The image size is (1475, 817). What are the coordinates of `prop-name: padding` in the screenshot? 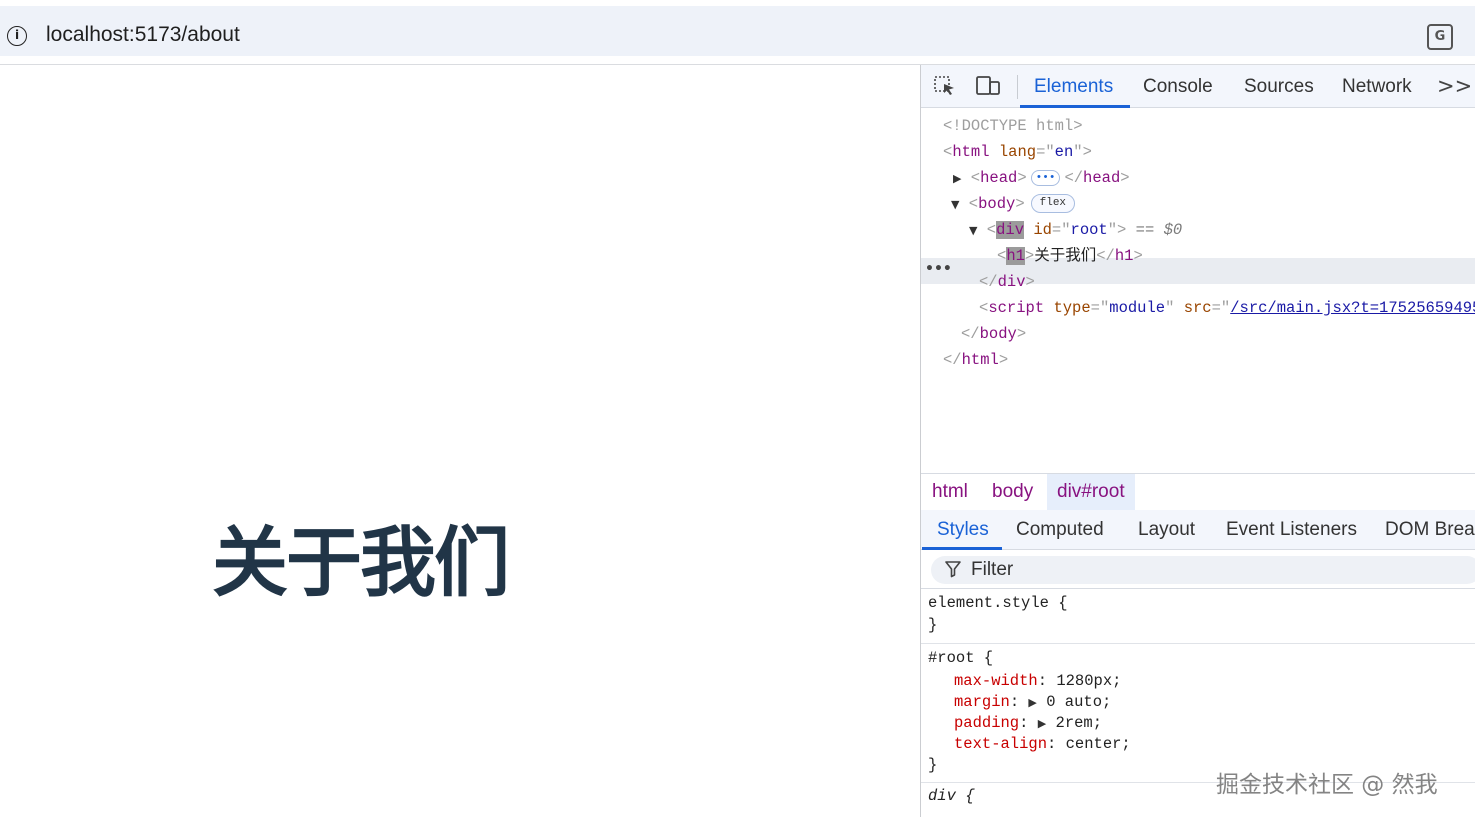 It's located at (987, 723).